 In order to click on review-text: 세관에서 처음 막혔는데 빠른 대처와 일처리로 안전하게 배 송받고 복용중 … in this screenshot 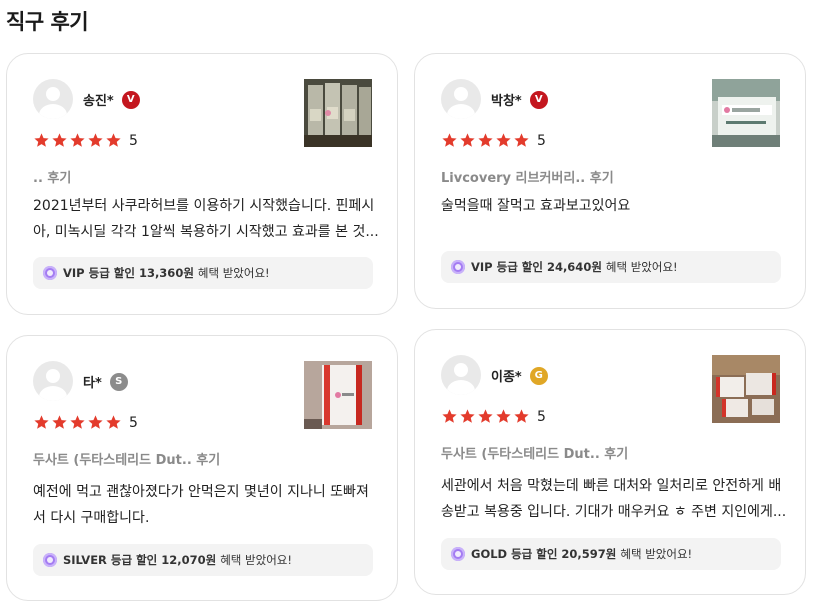, I will do `click(614, 499)`.